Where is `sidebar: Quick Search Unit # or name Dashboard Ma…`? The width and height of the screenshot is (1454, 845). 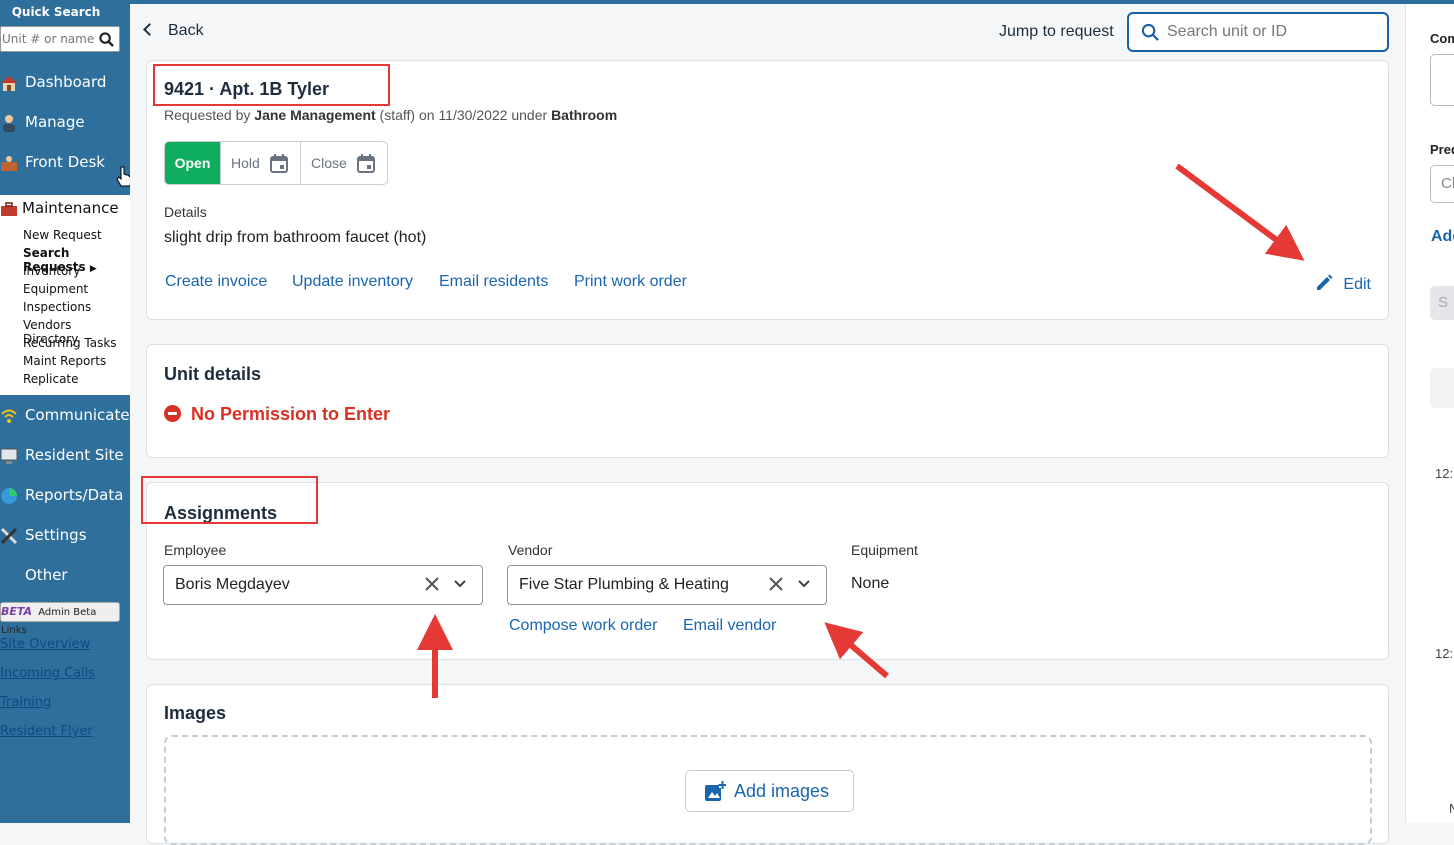
sidebar: Quick Search Unit # or name Dashboard Ma… is located at coordinates (66, 411).